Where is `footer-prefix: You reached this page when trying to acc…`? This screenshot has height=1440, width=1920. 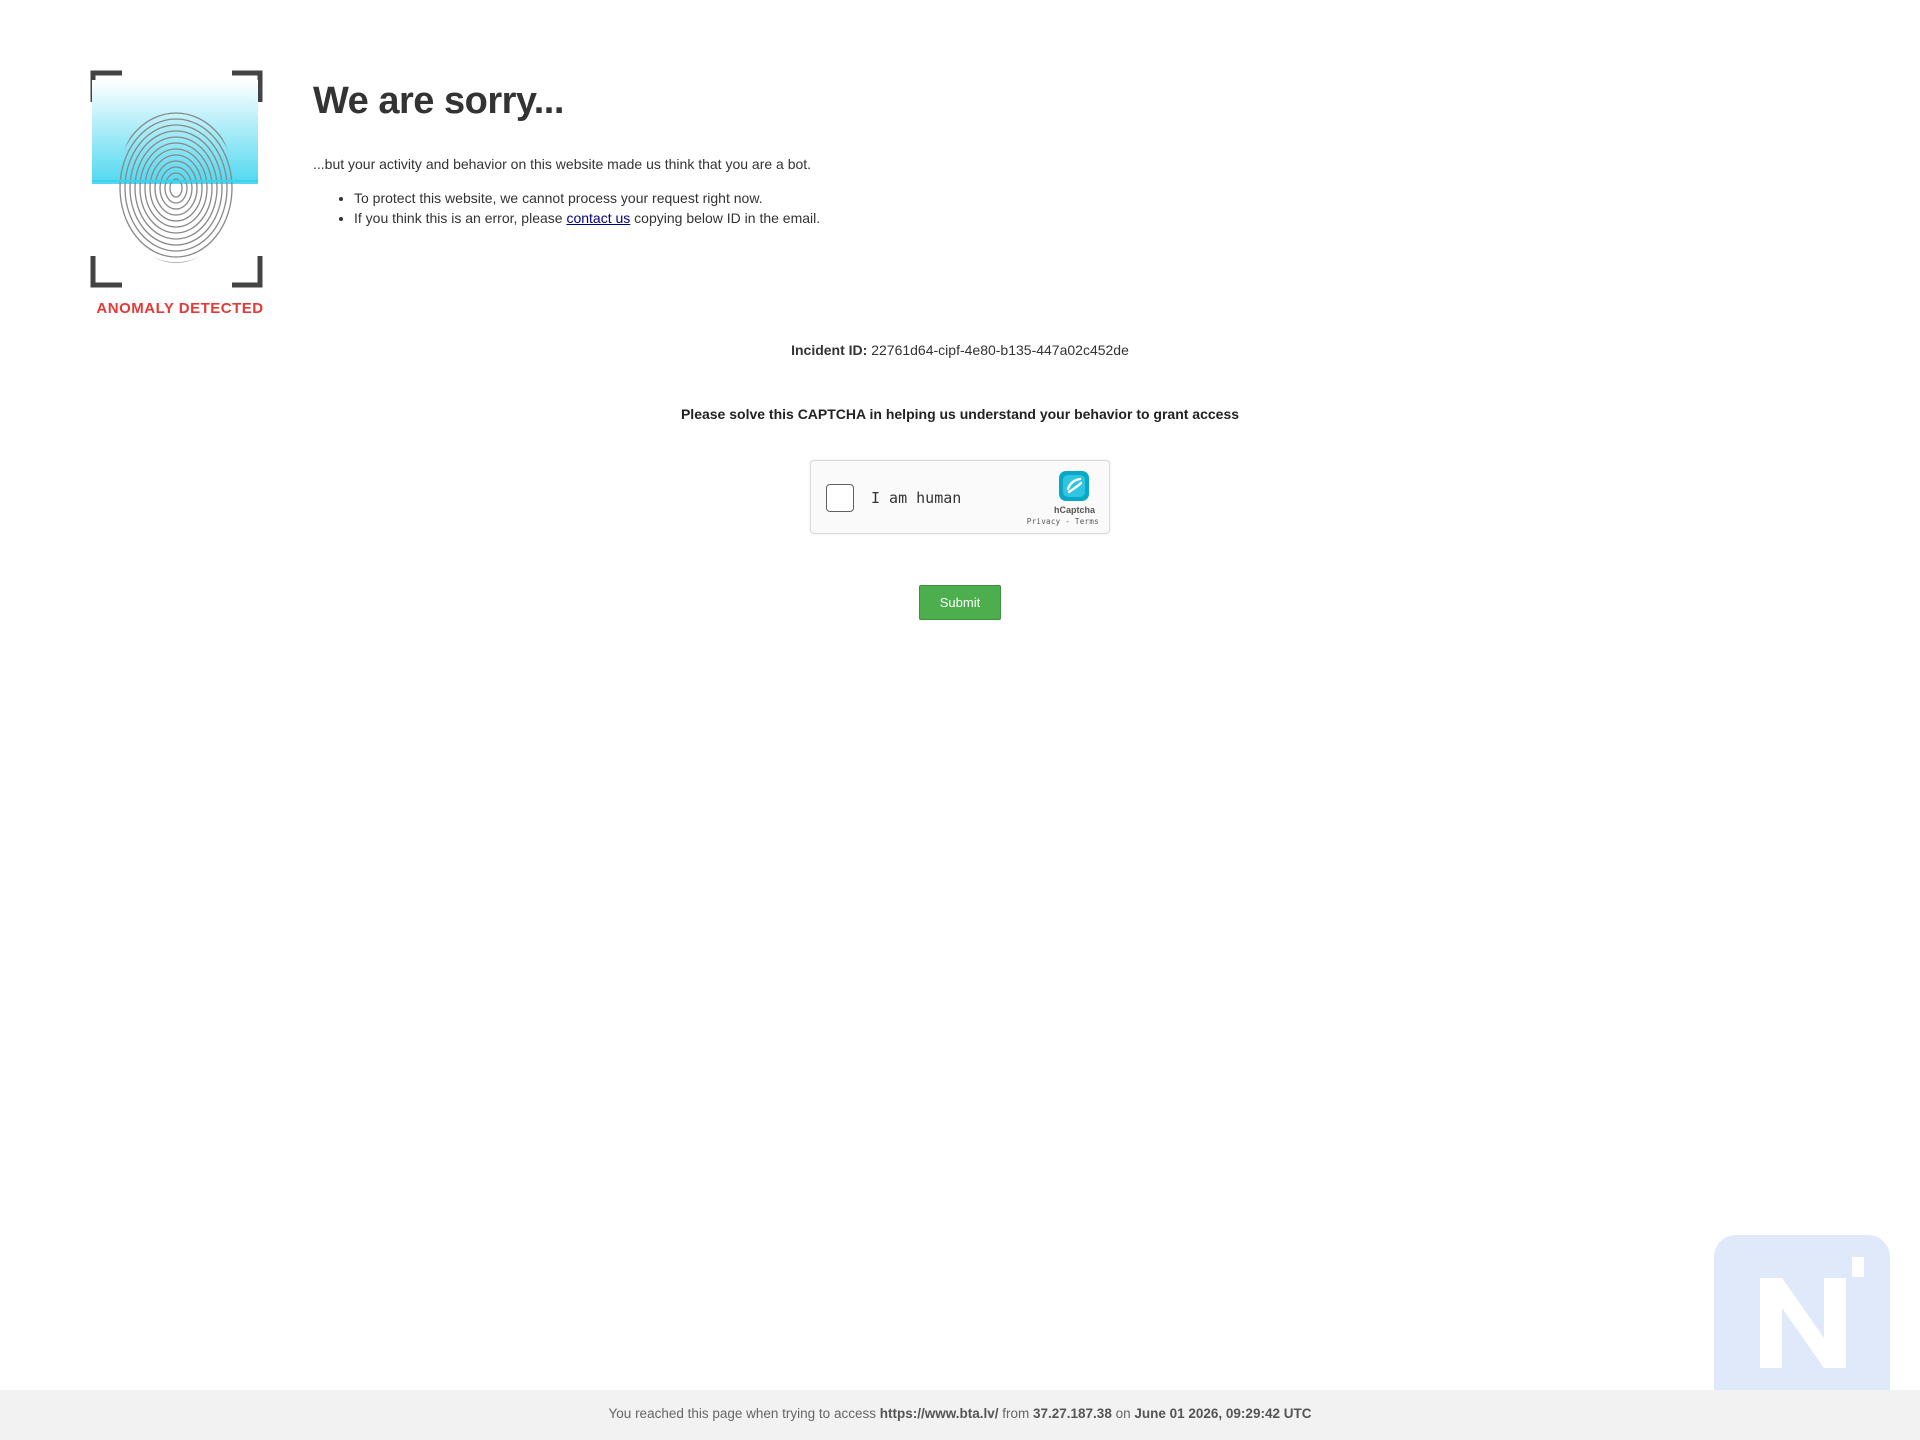 footer-prefix: You reached this page when trying to acc… is located at coordinates (744, 1413).